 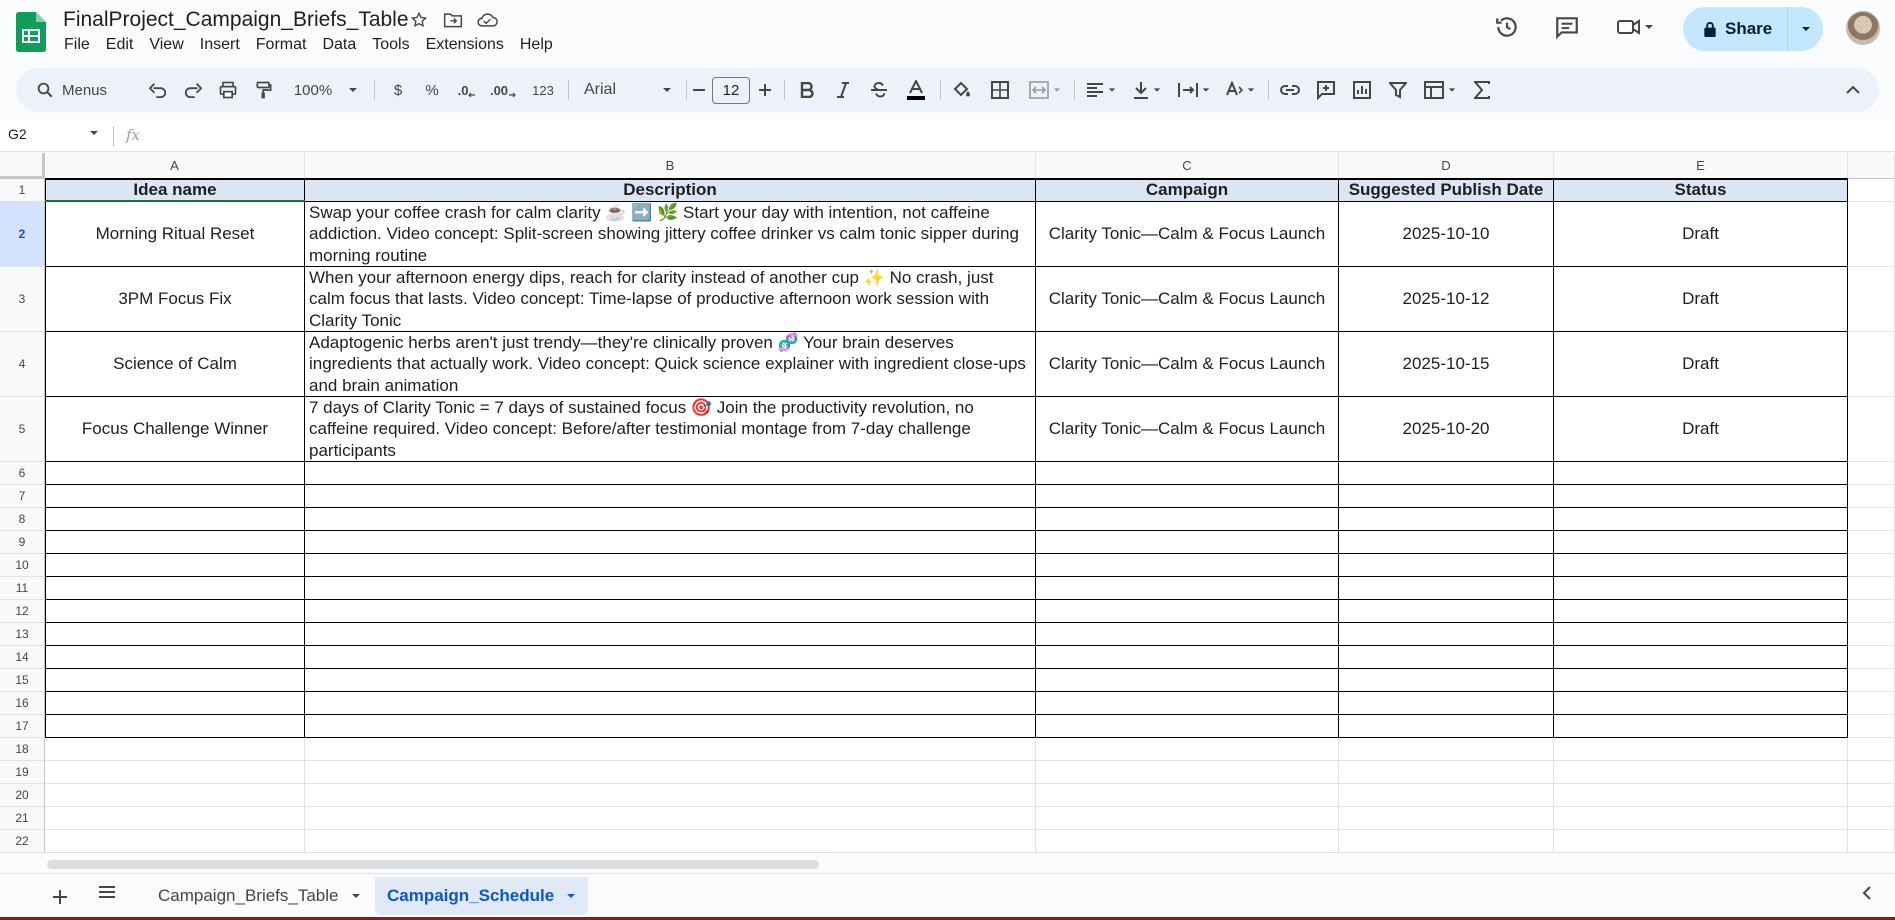 What do you see at coordinates (1567, 27) in the screenshot?
I see `comments-icon` at bounding box center [1567, 27].